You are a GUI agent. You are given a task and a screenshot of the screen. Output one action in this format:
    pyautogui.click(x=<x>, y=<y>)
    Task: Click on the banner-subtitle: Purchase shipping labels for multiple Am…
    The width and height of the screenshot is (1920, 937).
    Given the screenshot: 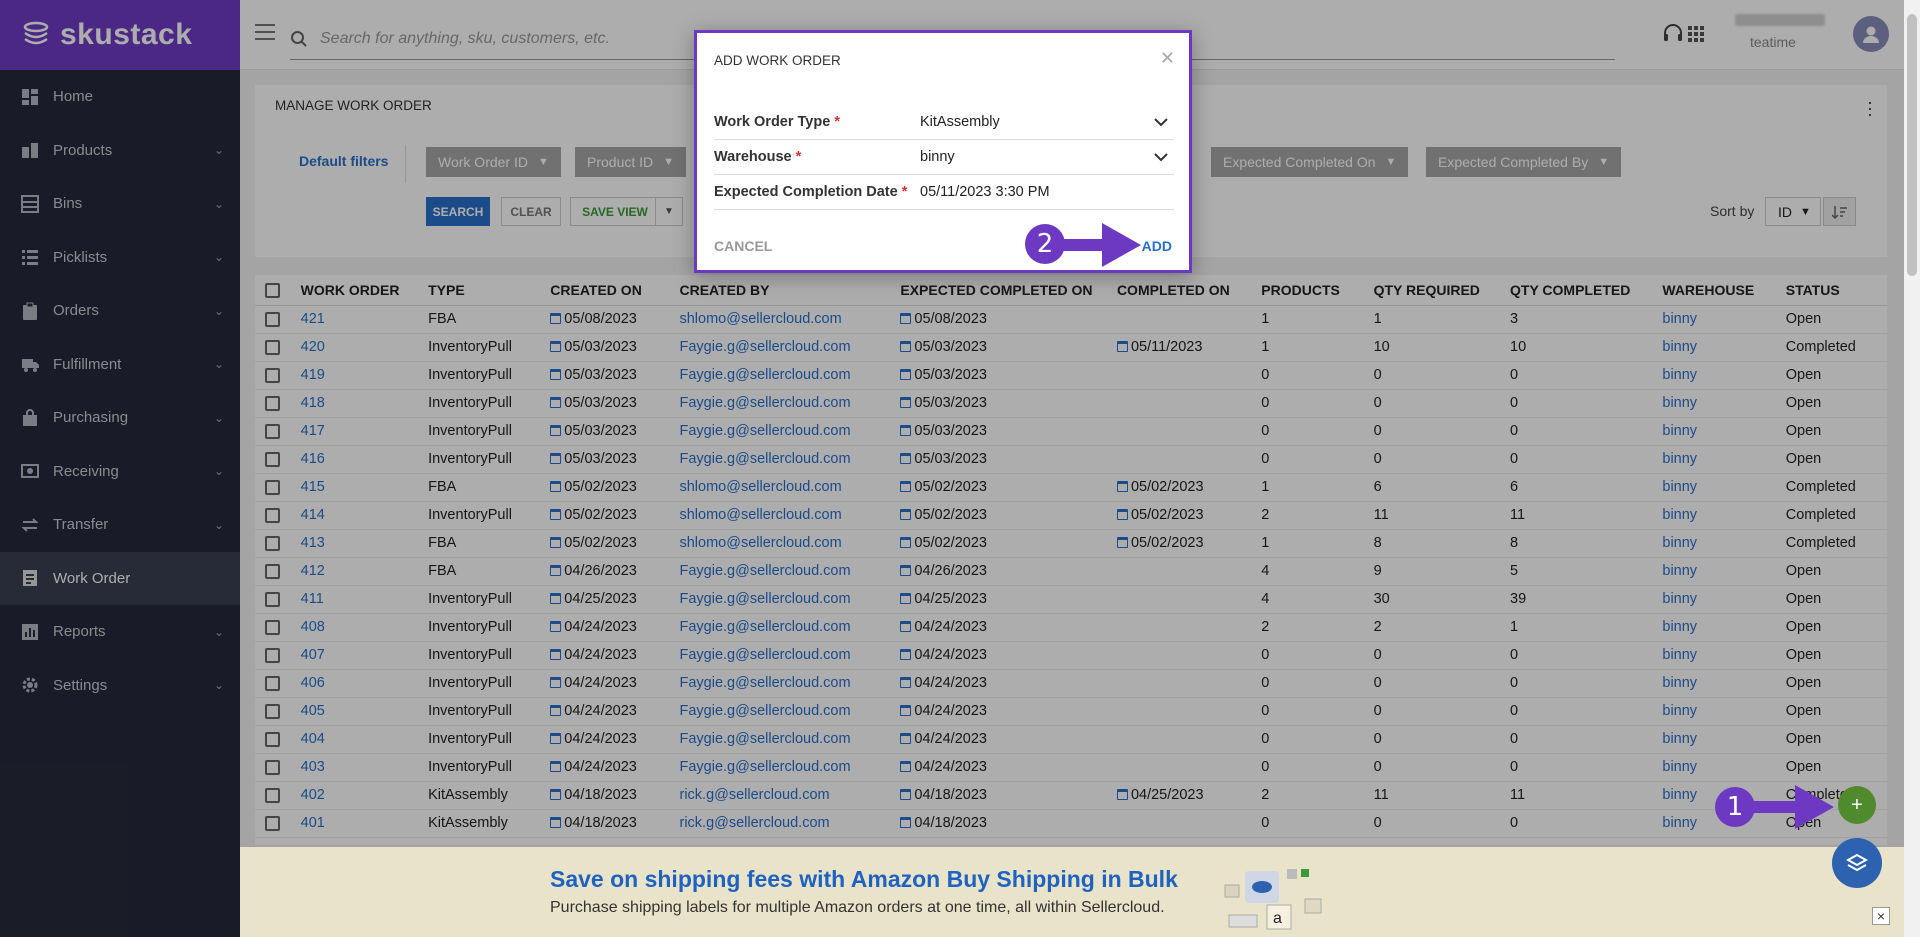 What is the action you would take?
    pyautogui.click(x=857, y=907)
    